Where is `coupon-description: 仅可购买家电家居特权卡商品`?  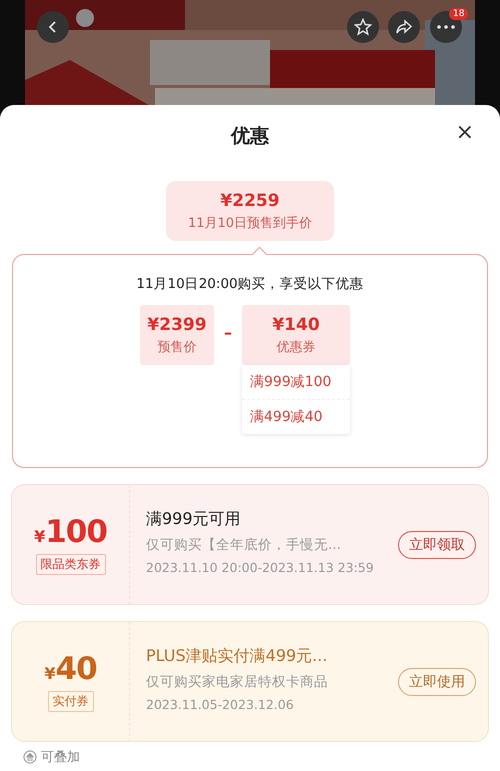 coupon-description: 仅可购买家电家居特权卡商品 is located at coordinates (237, 682).